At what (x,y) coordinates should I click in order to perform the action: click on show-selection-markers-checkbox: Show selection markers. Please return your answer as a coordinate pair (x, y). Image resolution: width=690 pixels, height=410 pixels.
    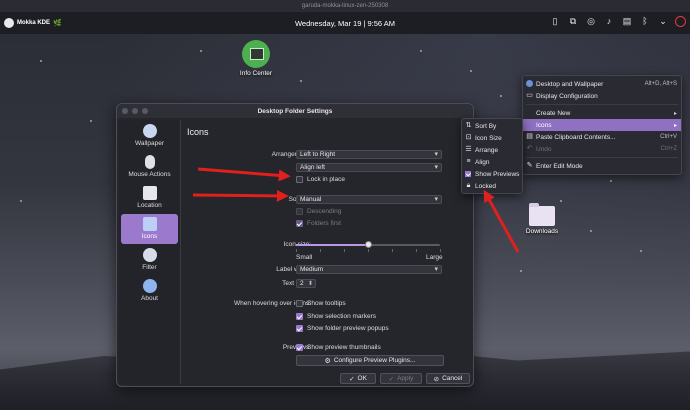
    Looking at the image, I should click on (336, 316).